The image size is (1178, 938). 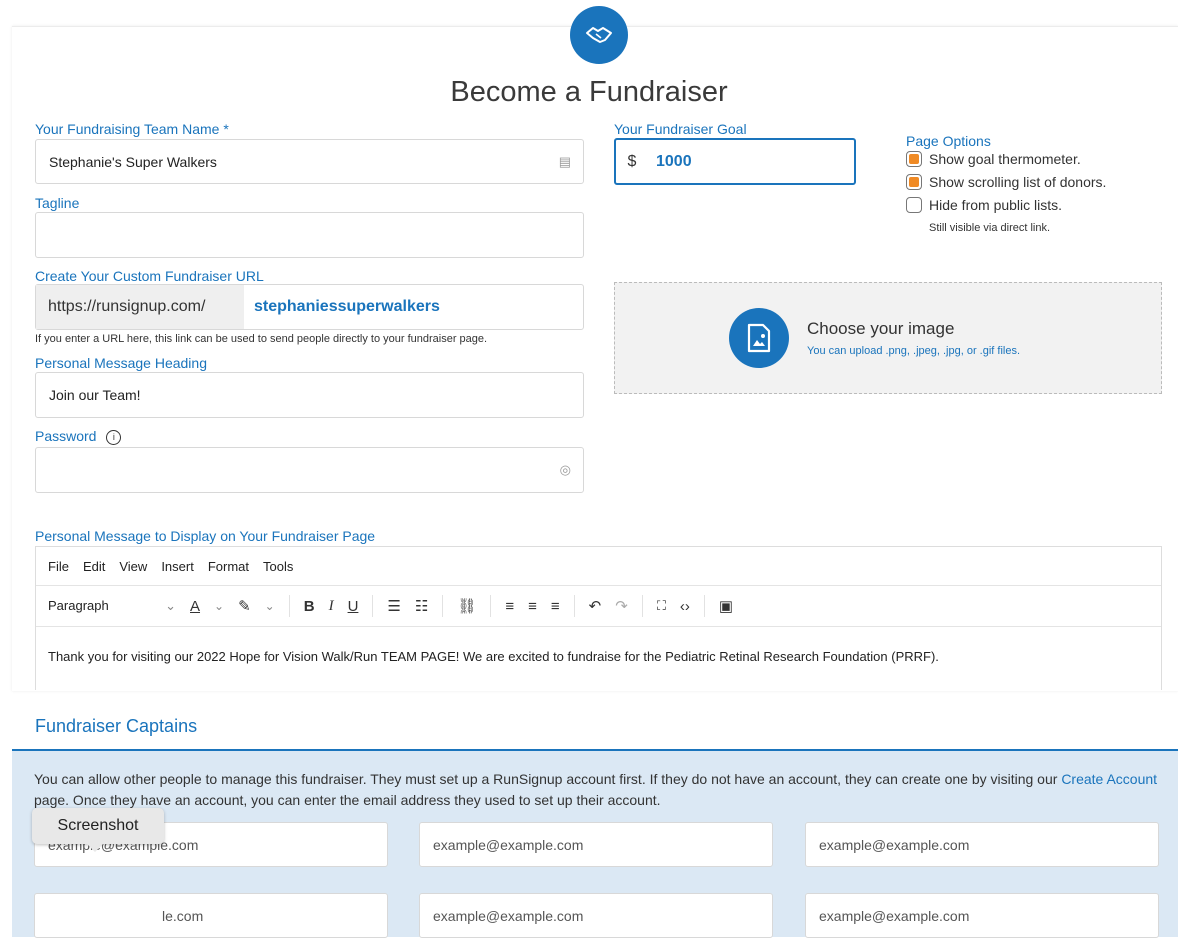 What do you see at coordinates (353, 606) in the screenshot?
I see `underline-icon: U` at bounding box center [353, 606].